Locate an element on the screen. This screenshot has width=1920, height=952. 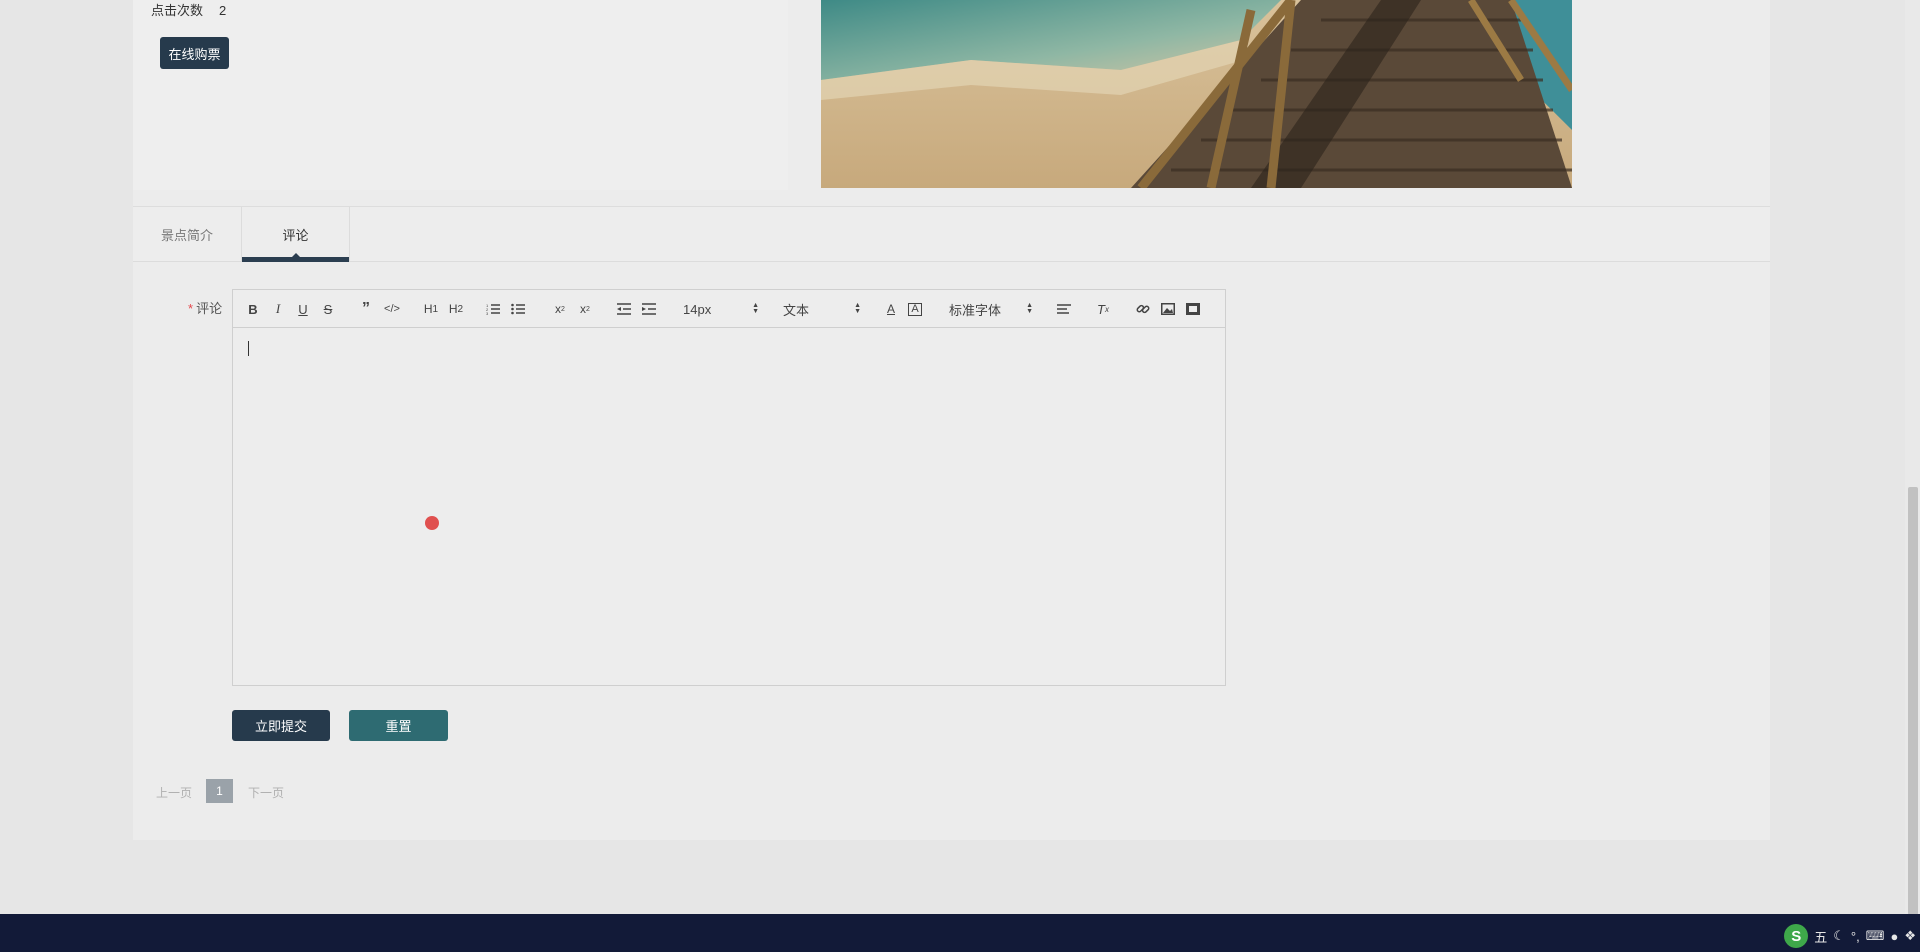
system-tray: S 五 ☾ °, ⌨ ● ❖ is located at coordinates (1852, 936).